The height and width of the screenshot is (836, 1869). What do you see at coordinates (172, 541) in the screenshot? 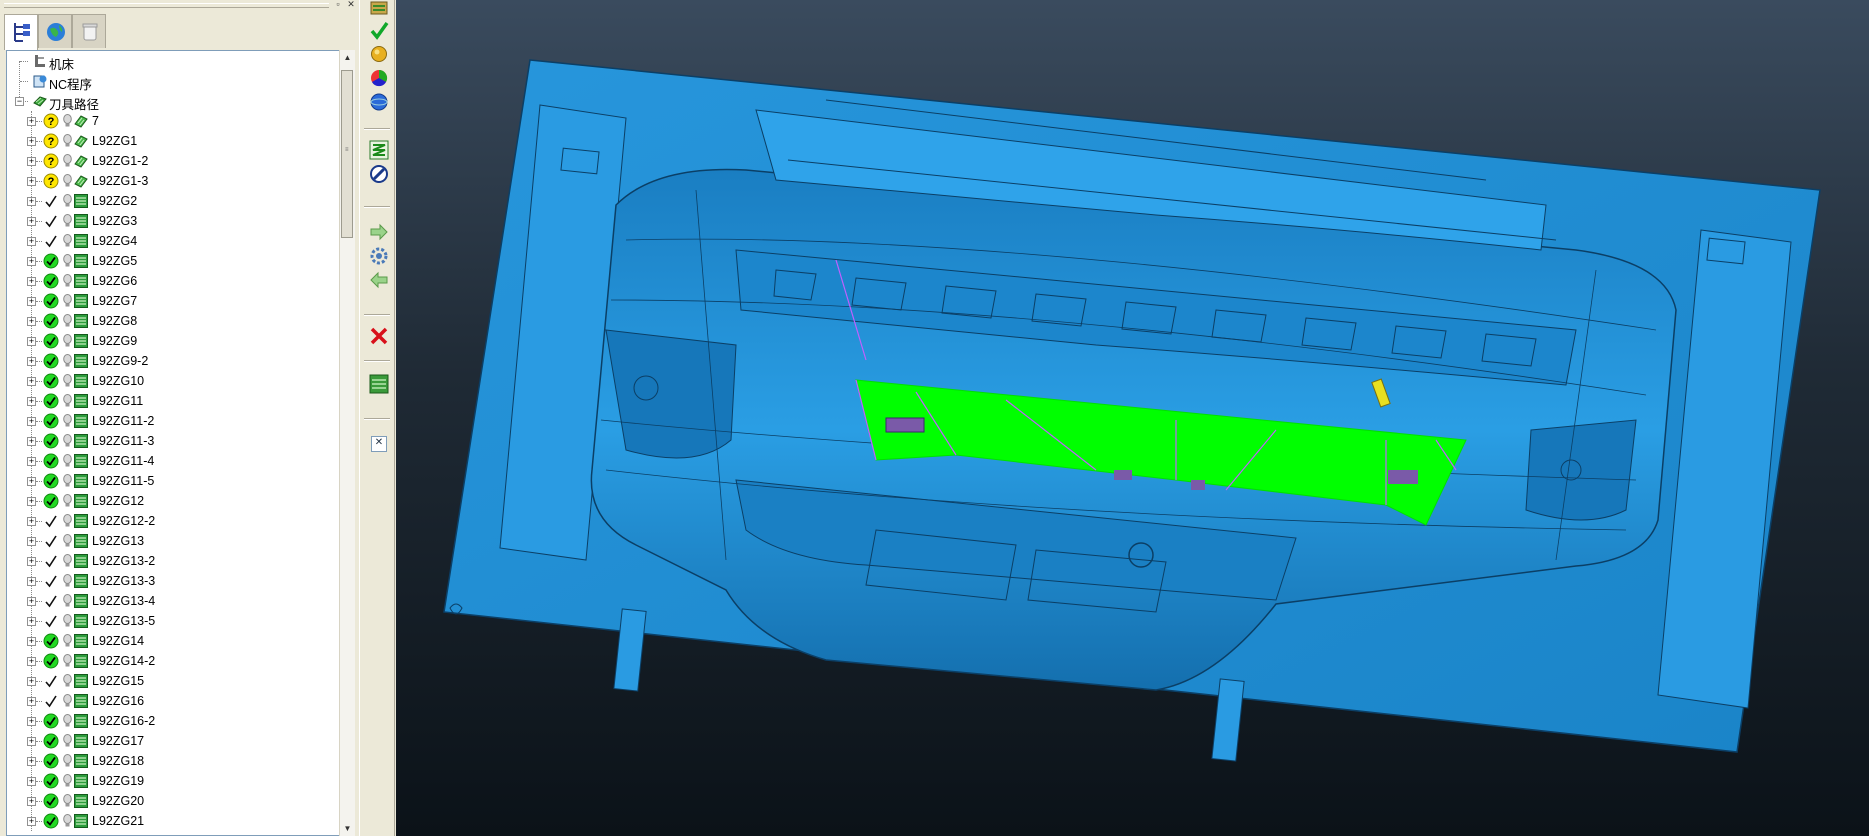
I see `toolpath-row: + L92ZG13` at bounding box center [172, 541].